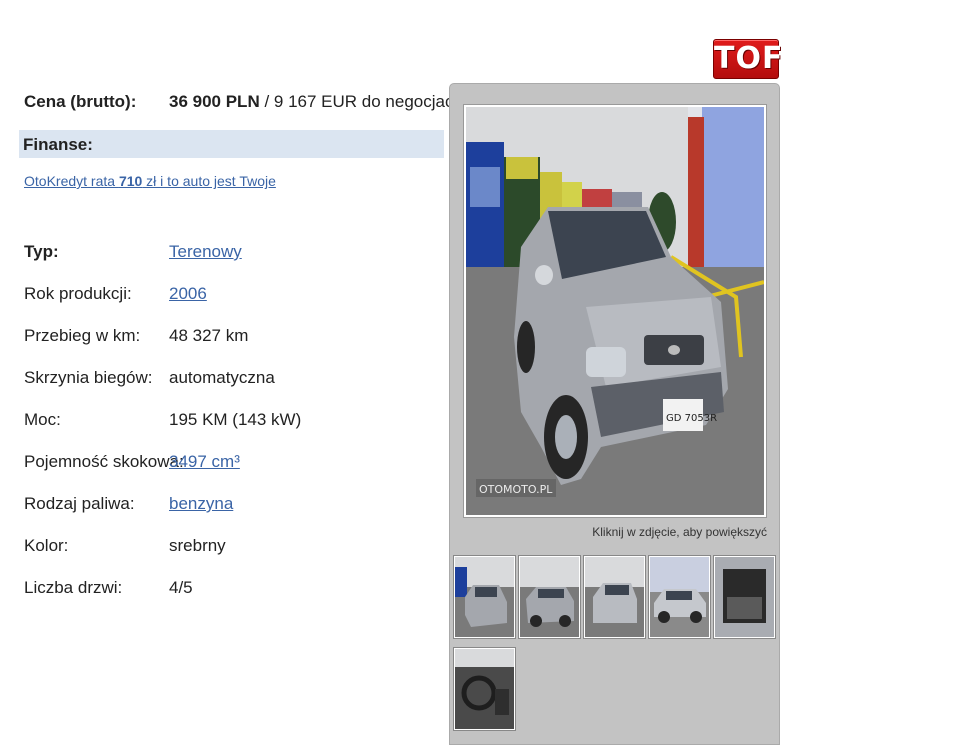 This screenshot has width=960, height=745. I want to click on spec-label: Typ:, so click(41, 251).